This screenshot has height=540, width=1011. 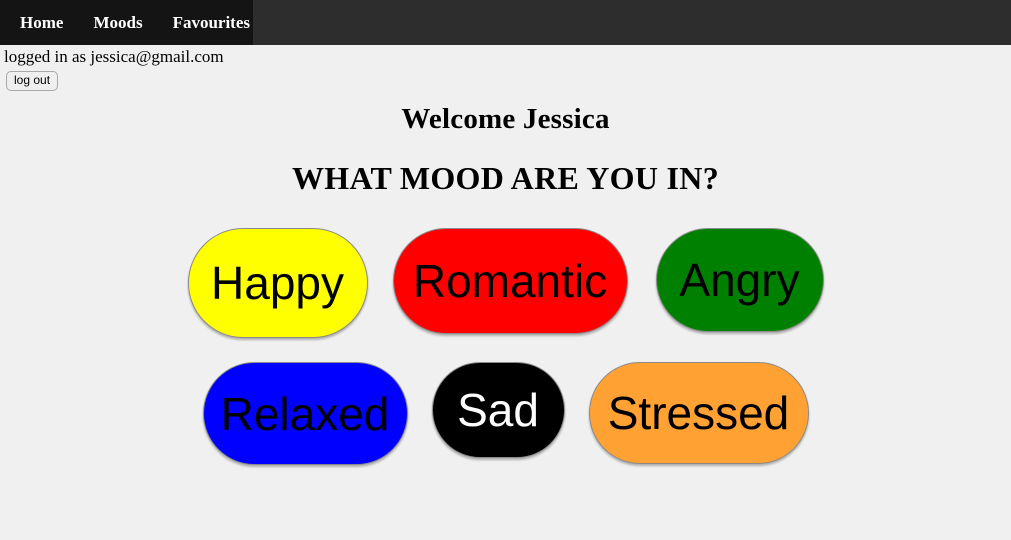 What do you see at coordinates (117, 22) in the screenshot?
I see `nav-item-moods: Moods` at bounding box center [117, 22].